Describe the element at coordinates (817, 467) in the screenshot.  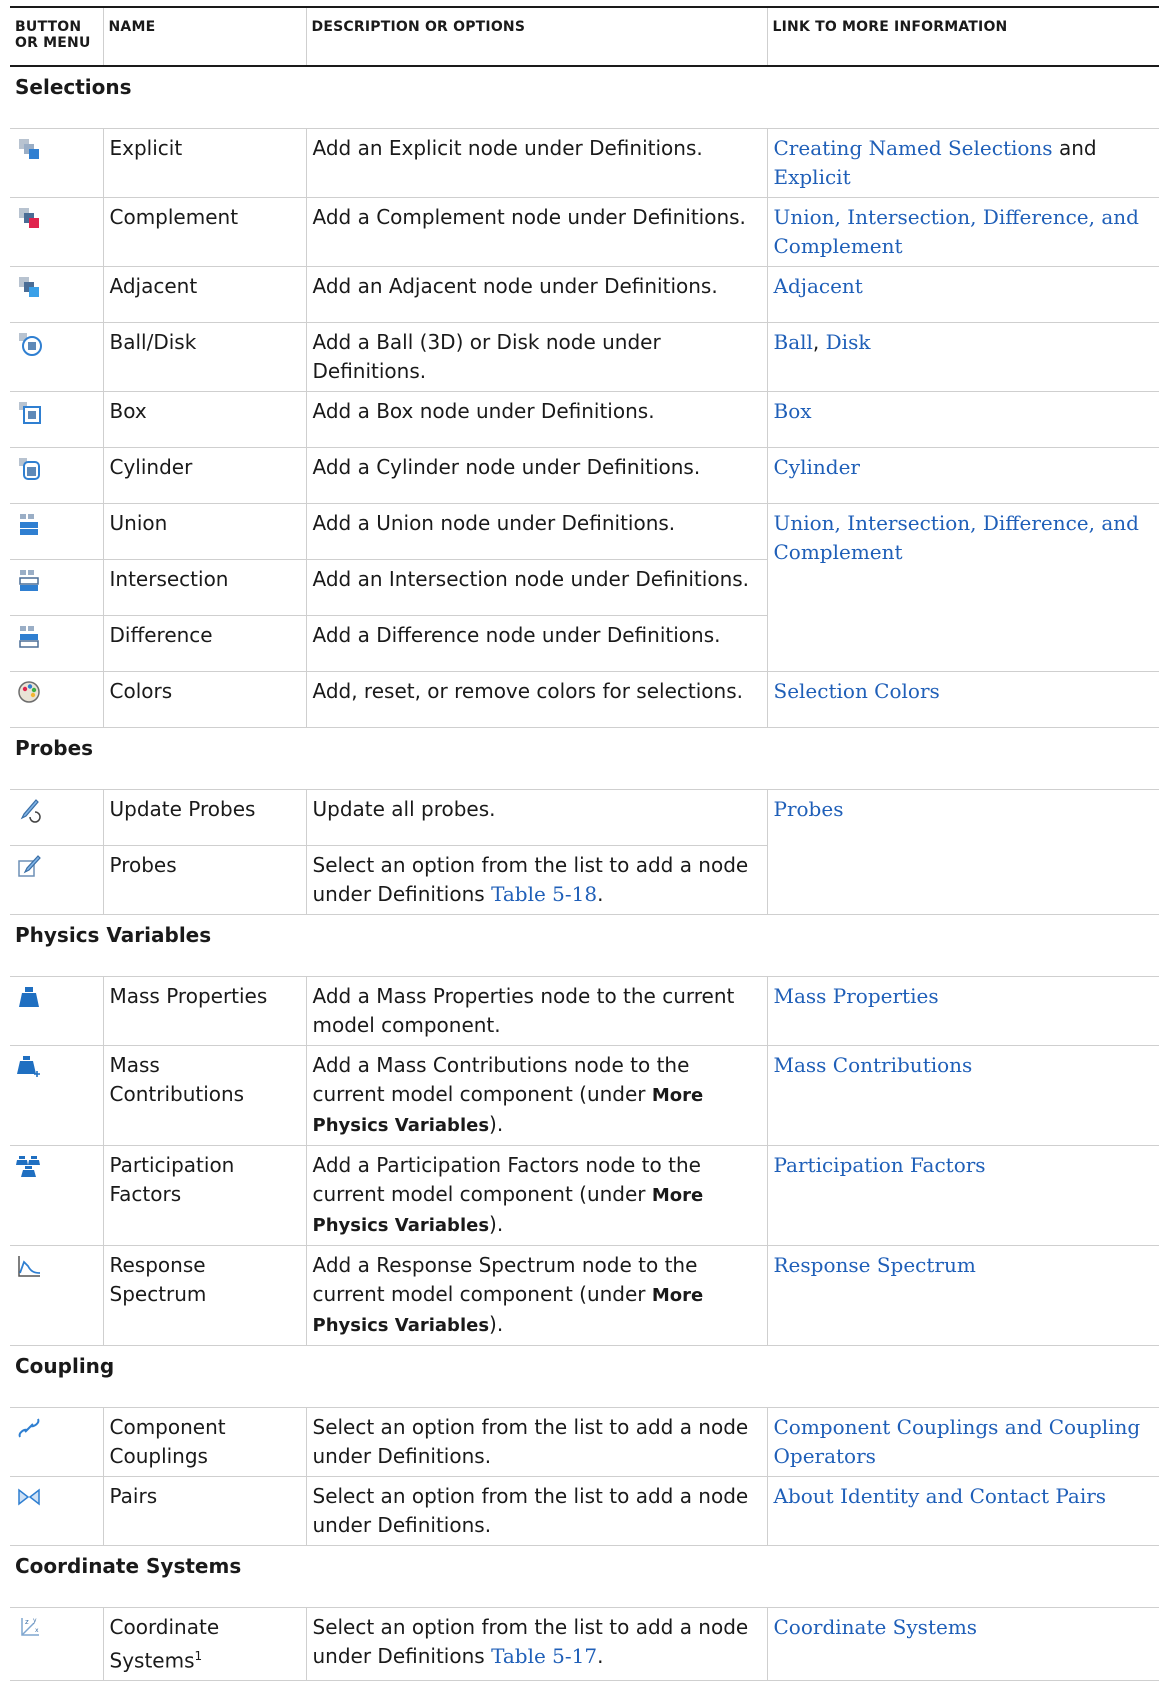
I see `link-cylinder: Cylinder` at that location.